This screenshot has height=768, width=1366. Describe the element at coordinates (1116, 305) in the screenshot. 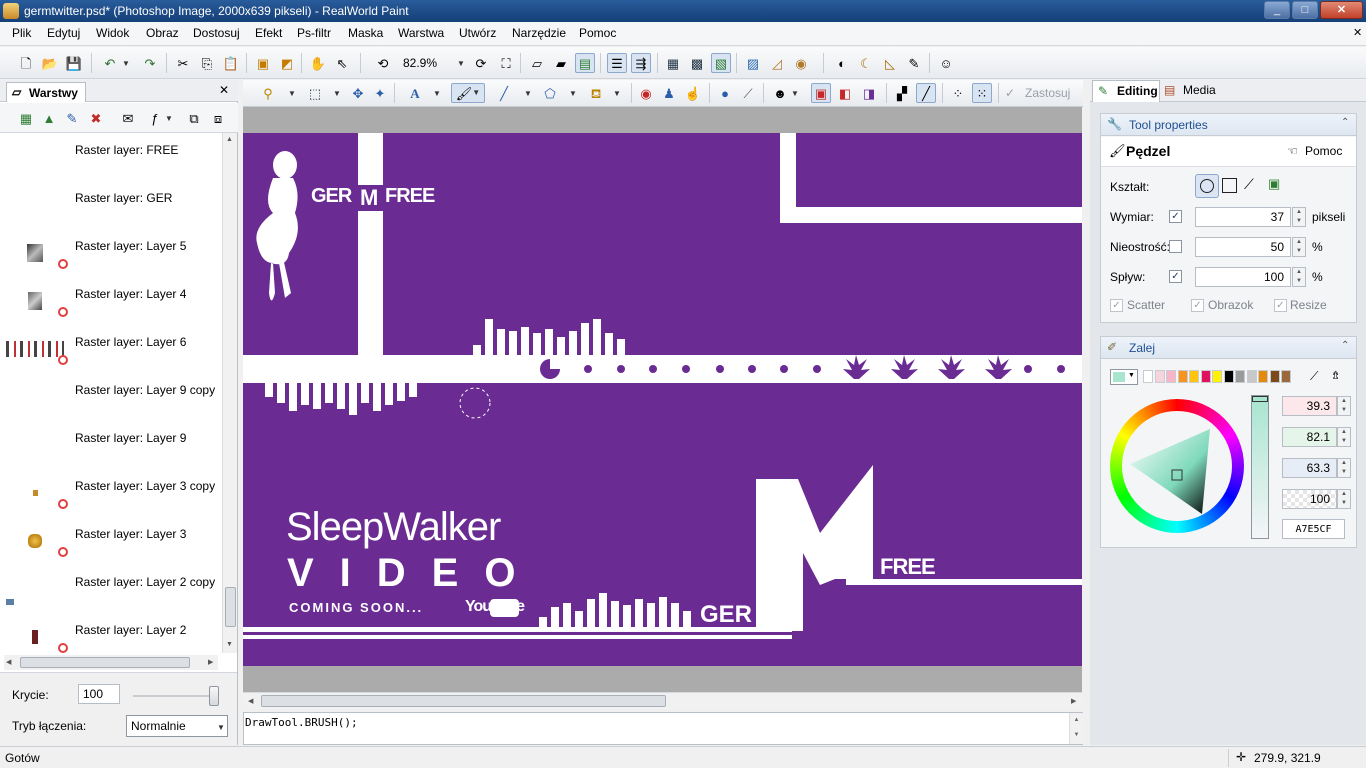

I see `scatter-checkbox: ✓` at that location.